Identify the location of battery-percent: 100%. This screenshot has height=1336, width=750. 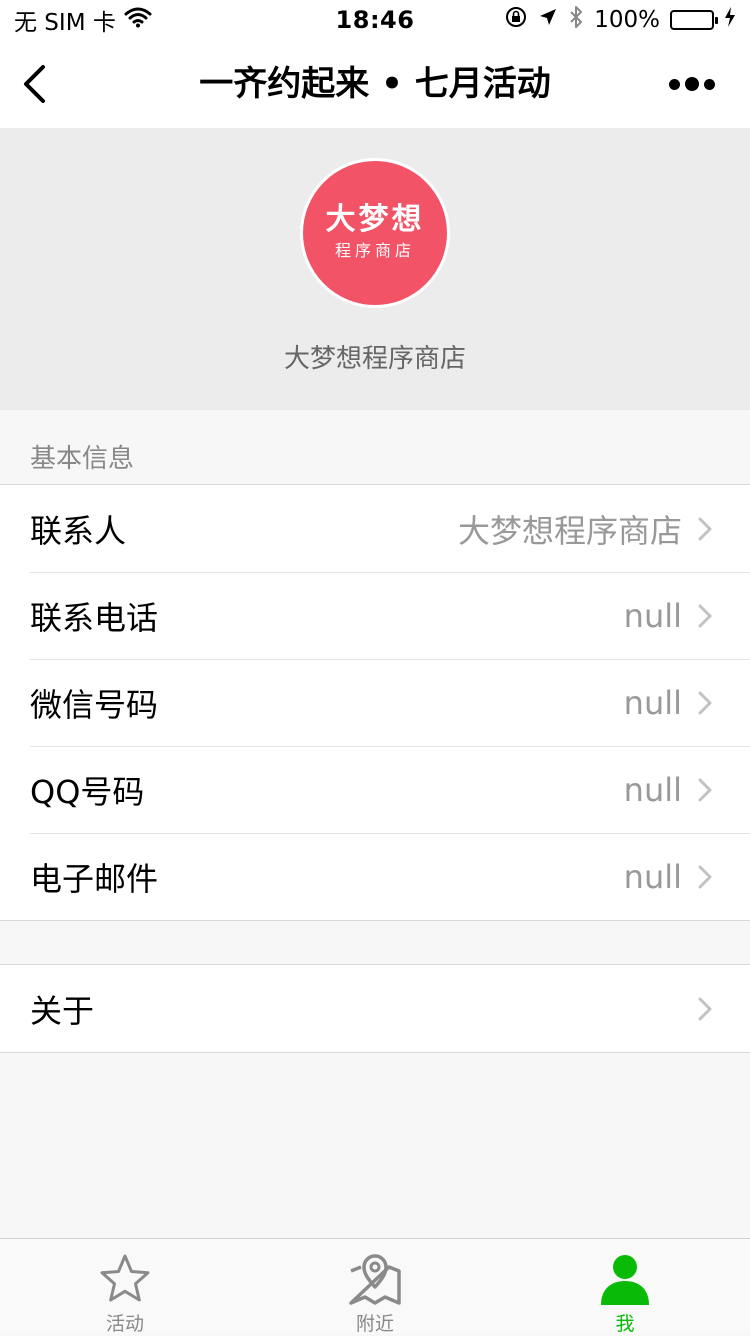
(627, 20).